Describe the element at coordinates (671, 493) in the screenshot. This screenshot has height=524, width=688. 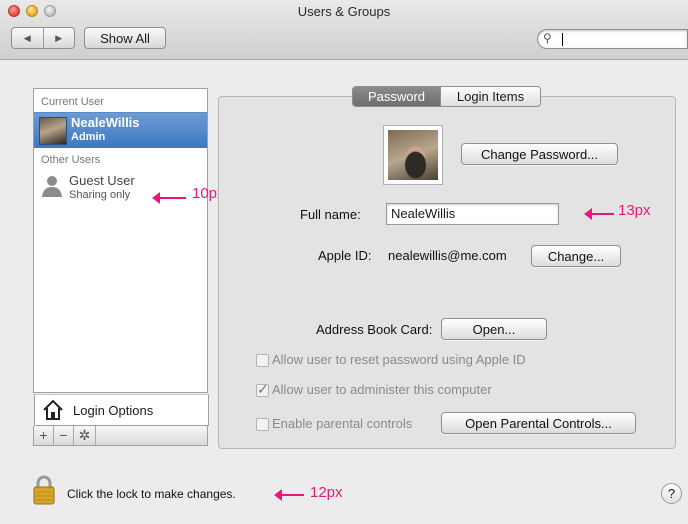
I see `help-button: ?` at that location.